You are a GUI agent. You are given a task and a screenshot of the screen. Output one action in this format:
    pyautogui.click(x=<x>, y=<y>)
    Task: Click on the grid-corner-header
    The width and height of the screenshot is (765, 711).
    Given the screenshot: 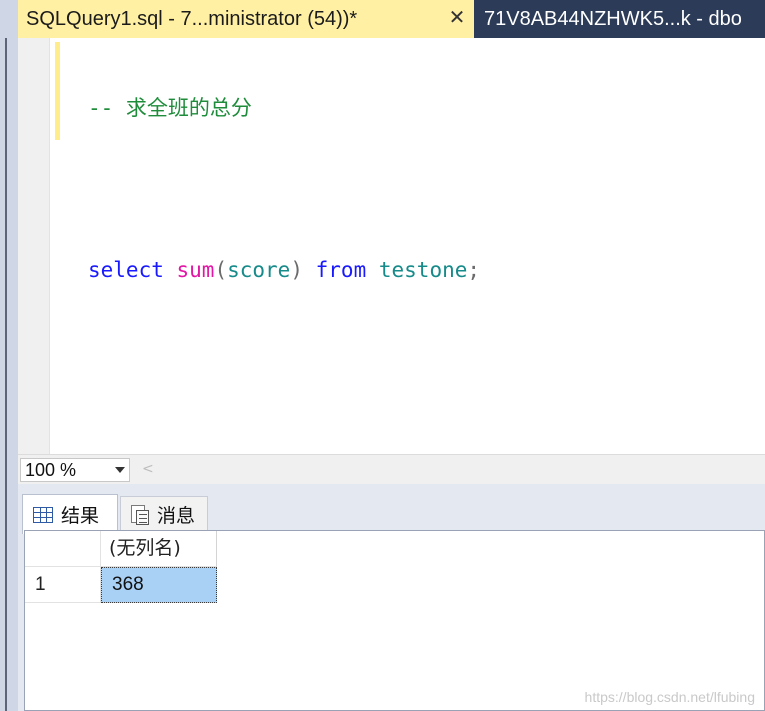 What is the action you would take?
    pyautogui.click(x=63, y=549)
    